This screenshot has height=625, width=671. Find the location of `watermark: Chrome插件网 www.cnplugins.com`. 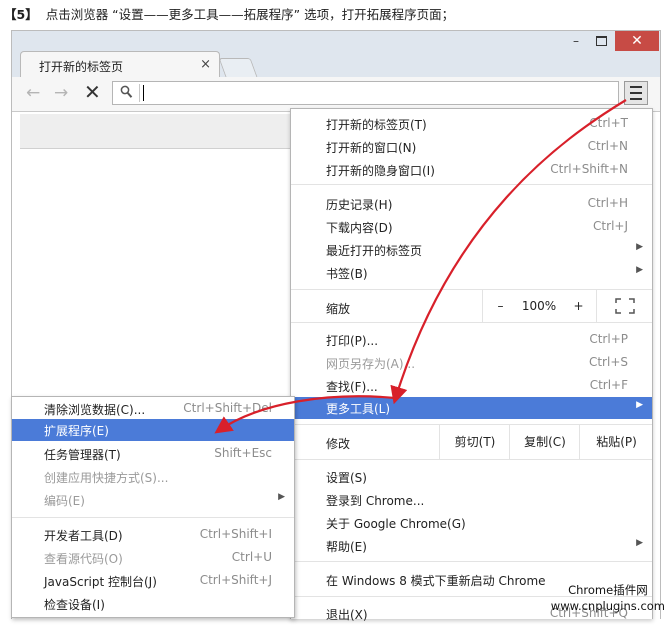

watermark: Chrome插件网 www.cnplugins.com is located at coordinates (608, 598).